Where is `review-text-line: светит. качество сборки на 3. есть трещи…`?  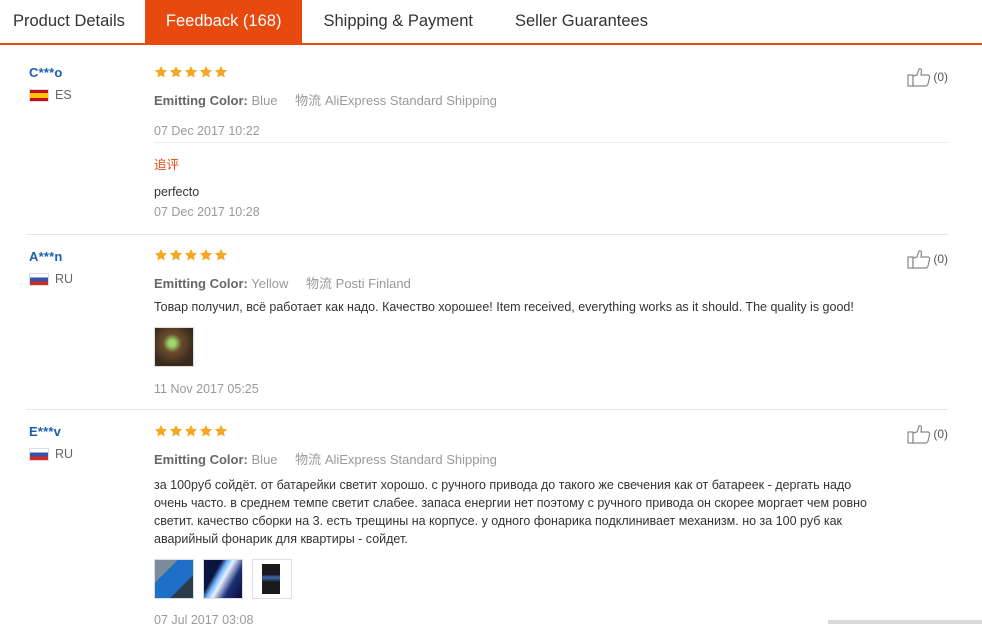 review-text-line: светит. качество сборки на 3. есть трещи… is located at coordinates (548, 521).